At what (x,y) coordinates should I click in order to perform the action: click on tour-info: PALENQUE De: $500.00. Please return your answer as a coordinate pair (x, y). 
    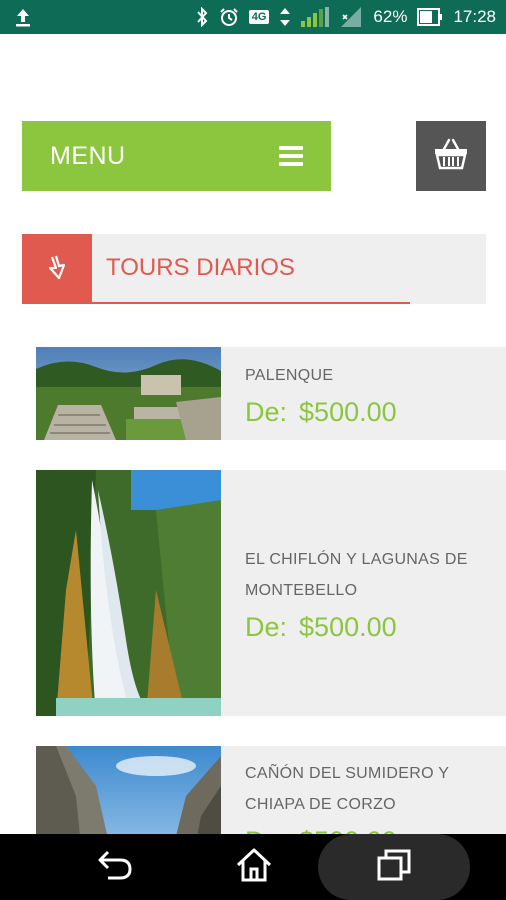
    Looking at the image, I should click on (363, 393).